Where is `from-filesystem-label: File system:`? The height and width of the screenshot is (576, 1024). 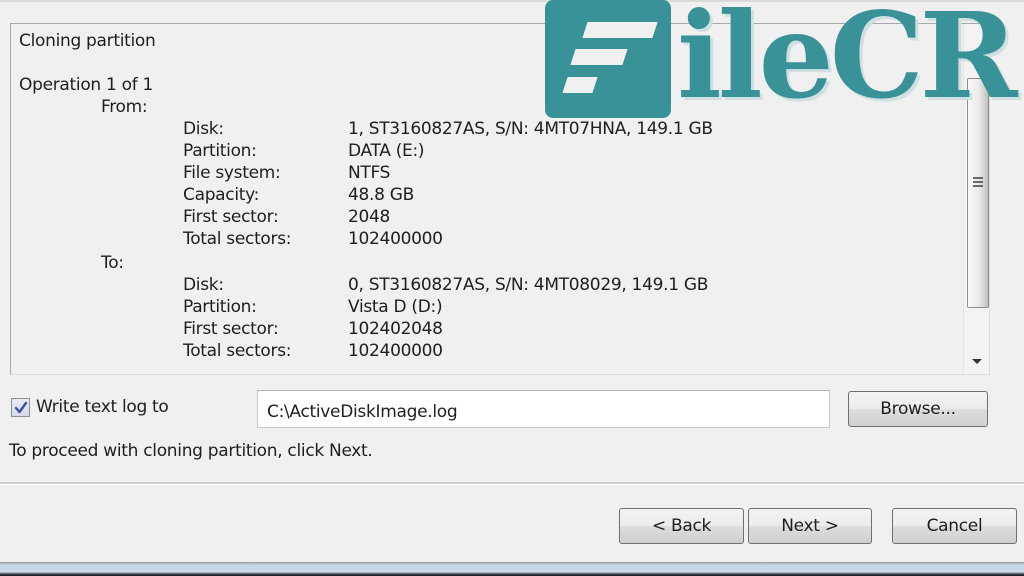
from-filesystem-label: File system: is located at coordinates (232, 173).